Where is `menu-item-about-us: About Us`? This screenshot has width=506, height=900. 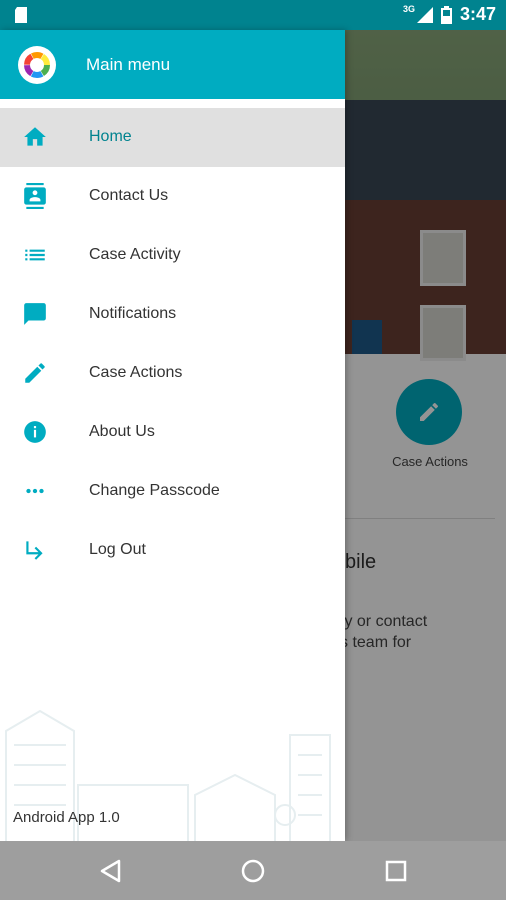
menu-item-about-us: About Us is located at coordinates (172, 432).